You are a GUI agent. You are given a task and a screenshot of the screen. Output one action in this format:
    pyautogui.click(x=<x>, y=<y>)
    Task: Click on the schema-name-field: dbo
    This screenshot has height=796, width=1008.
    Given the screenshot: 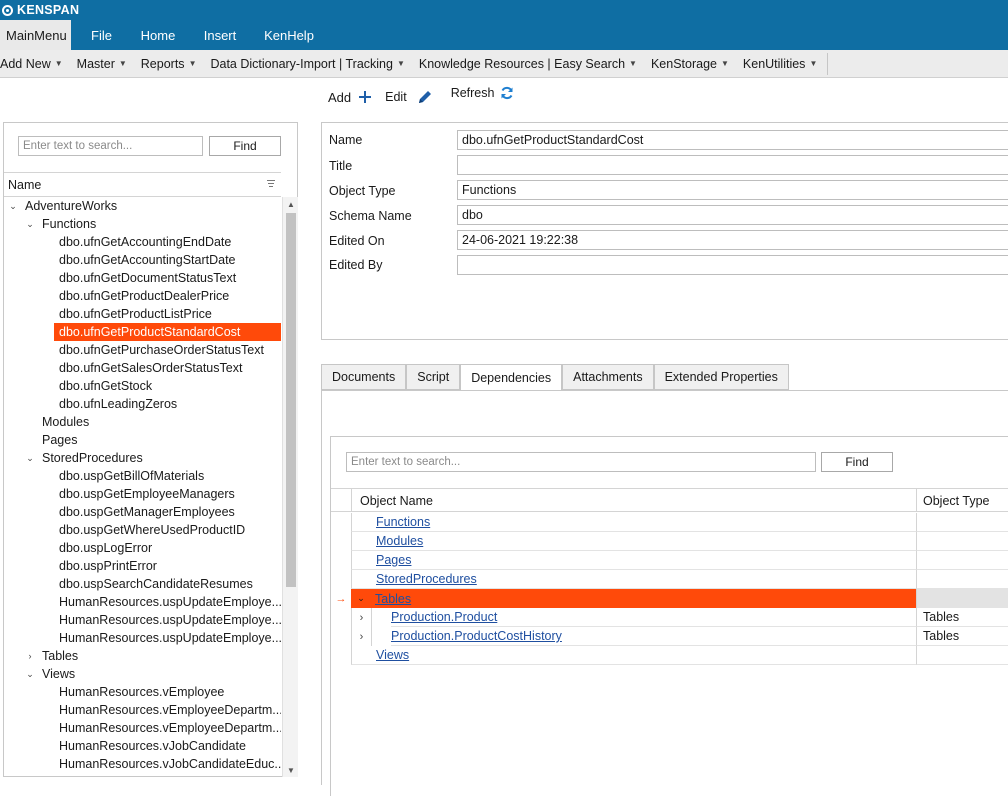 What is the action you would take?
    pyautogui.click(x=732, y=215)
    